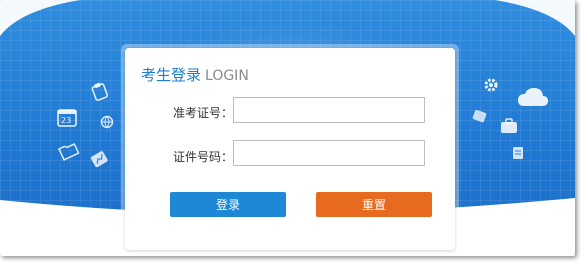  What do you see at coordinates (227, 76) in the screenshot?
I see `title-english: LOGIN` at bounding box center [227, 76].